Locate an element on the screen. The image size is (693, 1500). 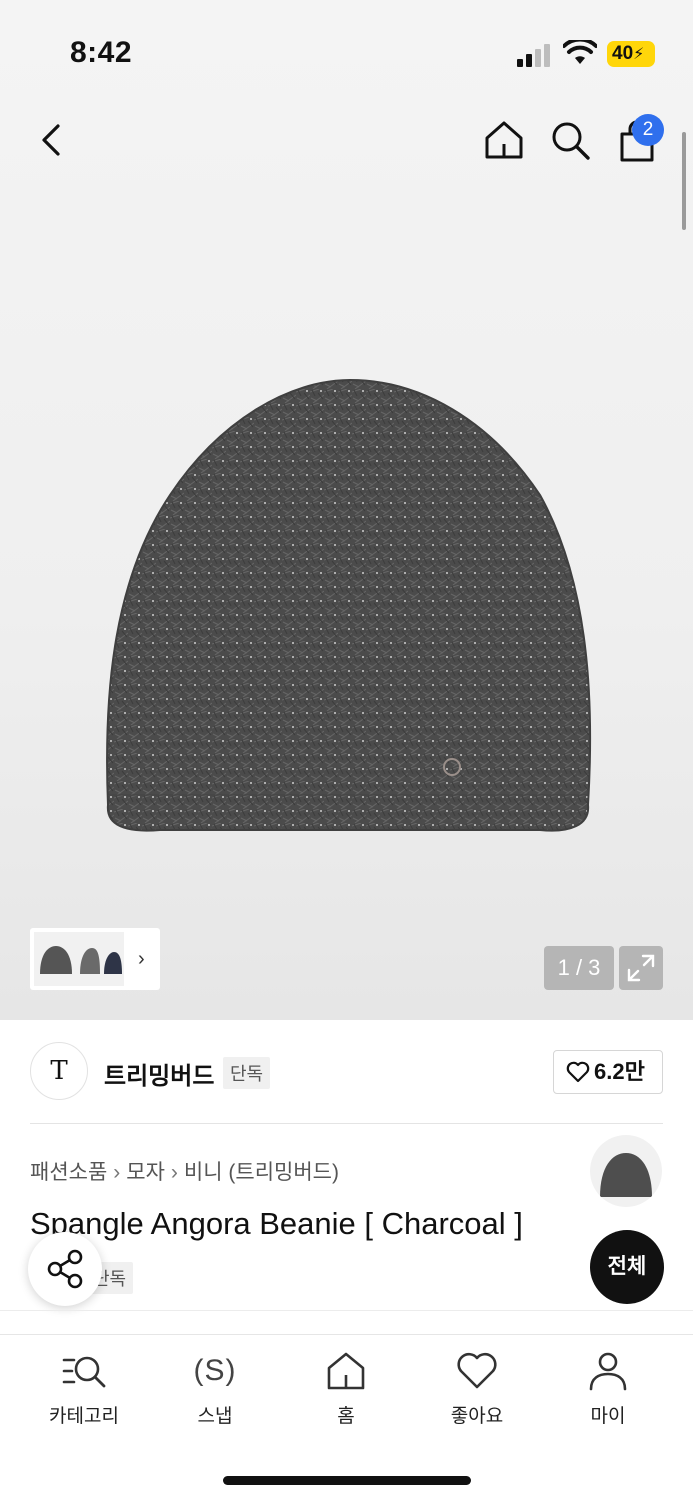
thumbnail-grey is located at coordinates (90, 959).